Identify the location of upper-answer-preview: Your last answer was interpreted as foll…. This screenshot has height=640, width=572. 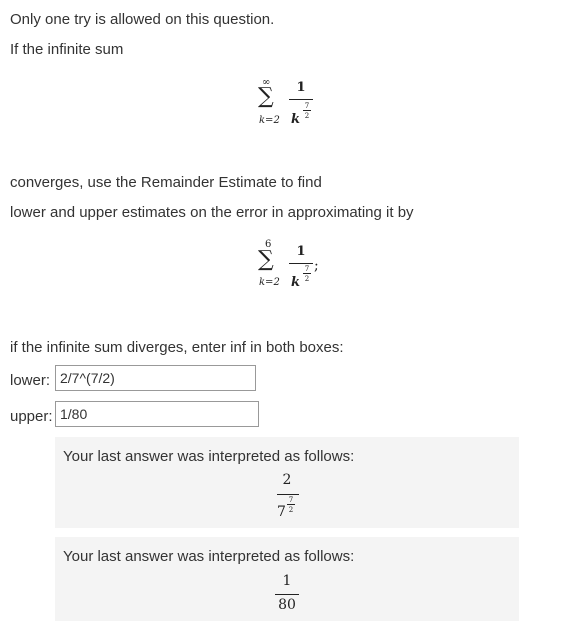
(287, 579).